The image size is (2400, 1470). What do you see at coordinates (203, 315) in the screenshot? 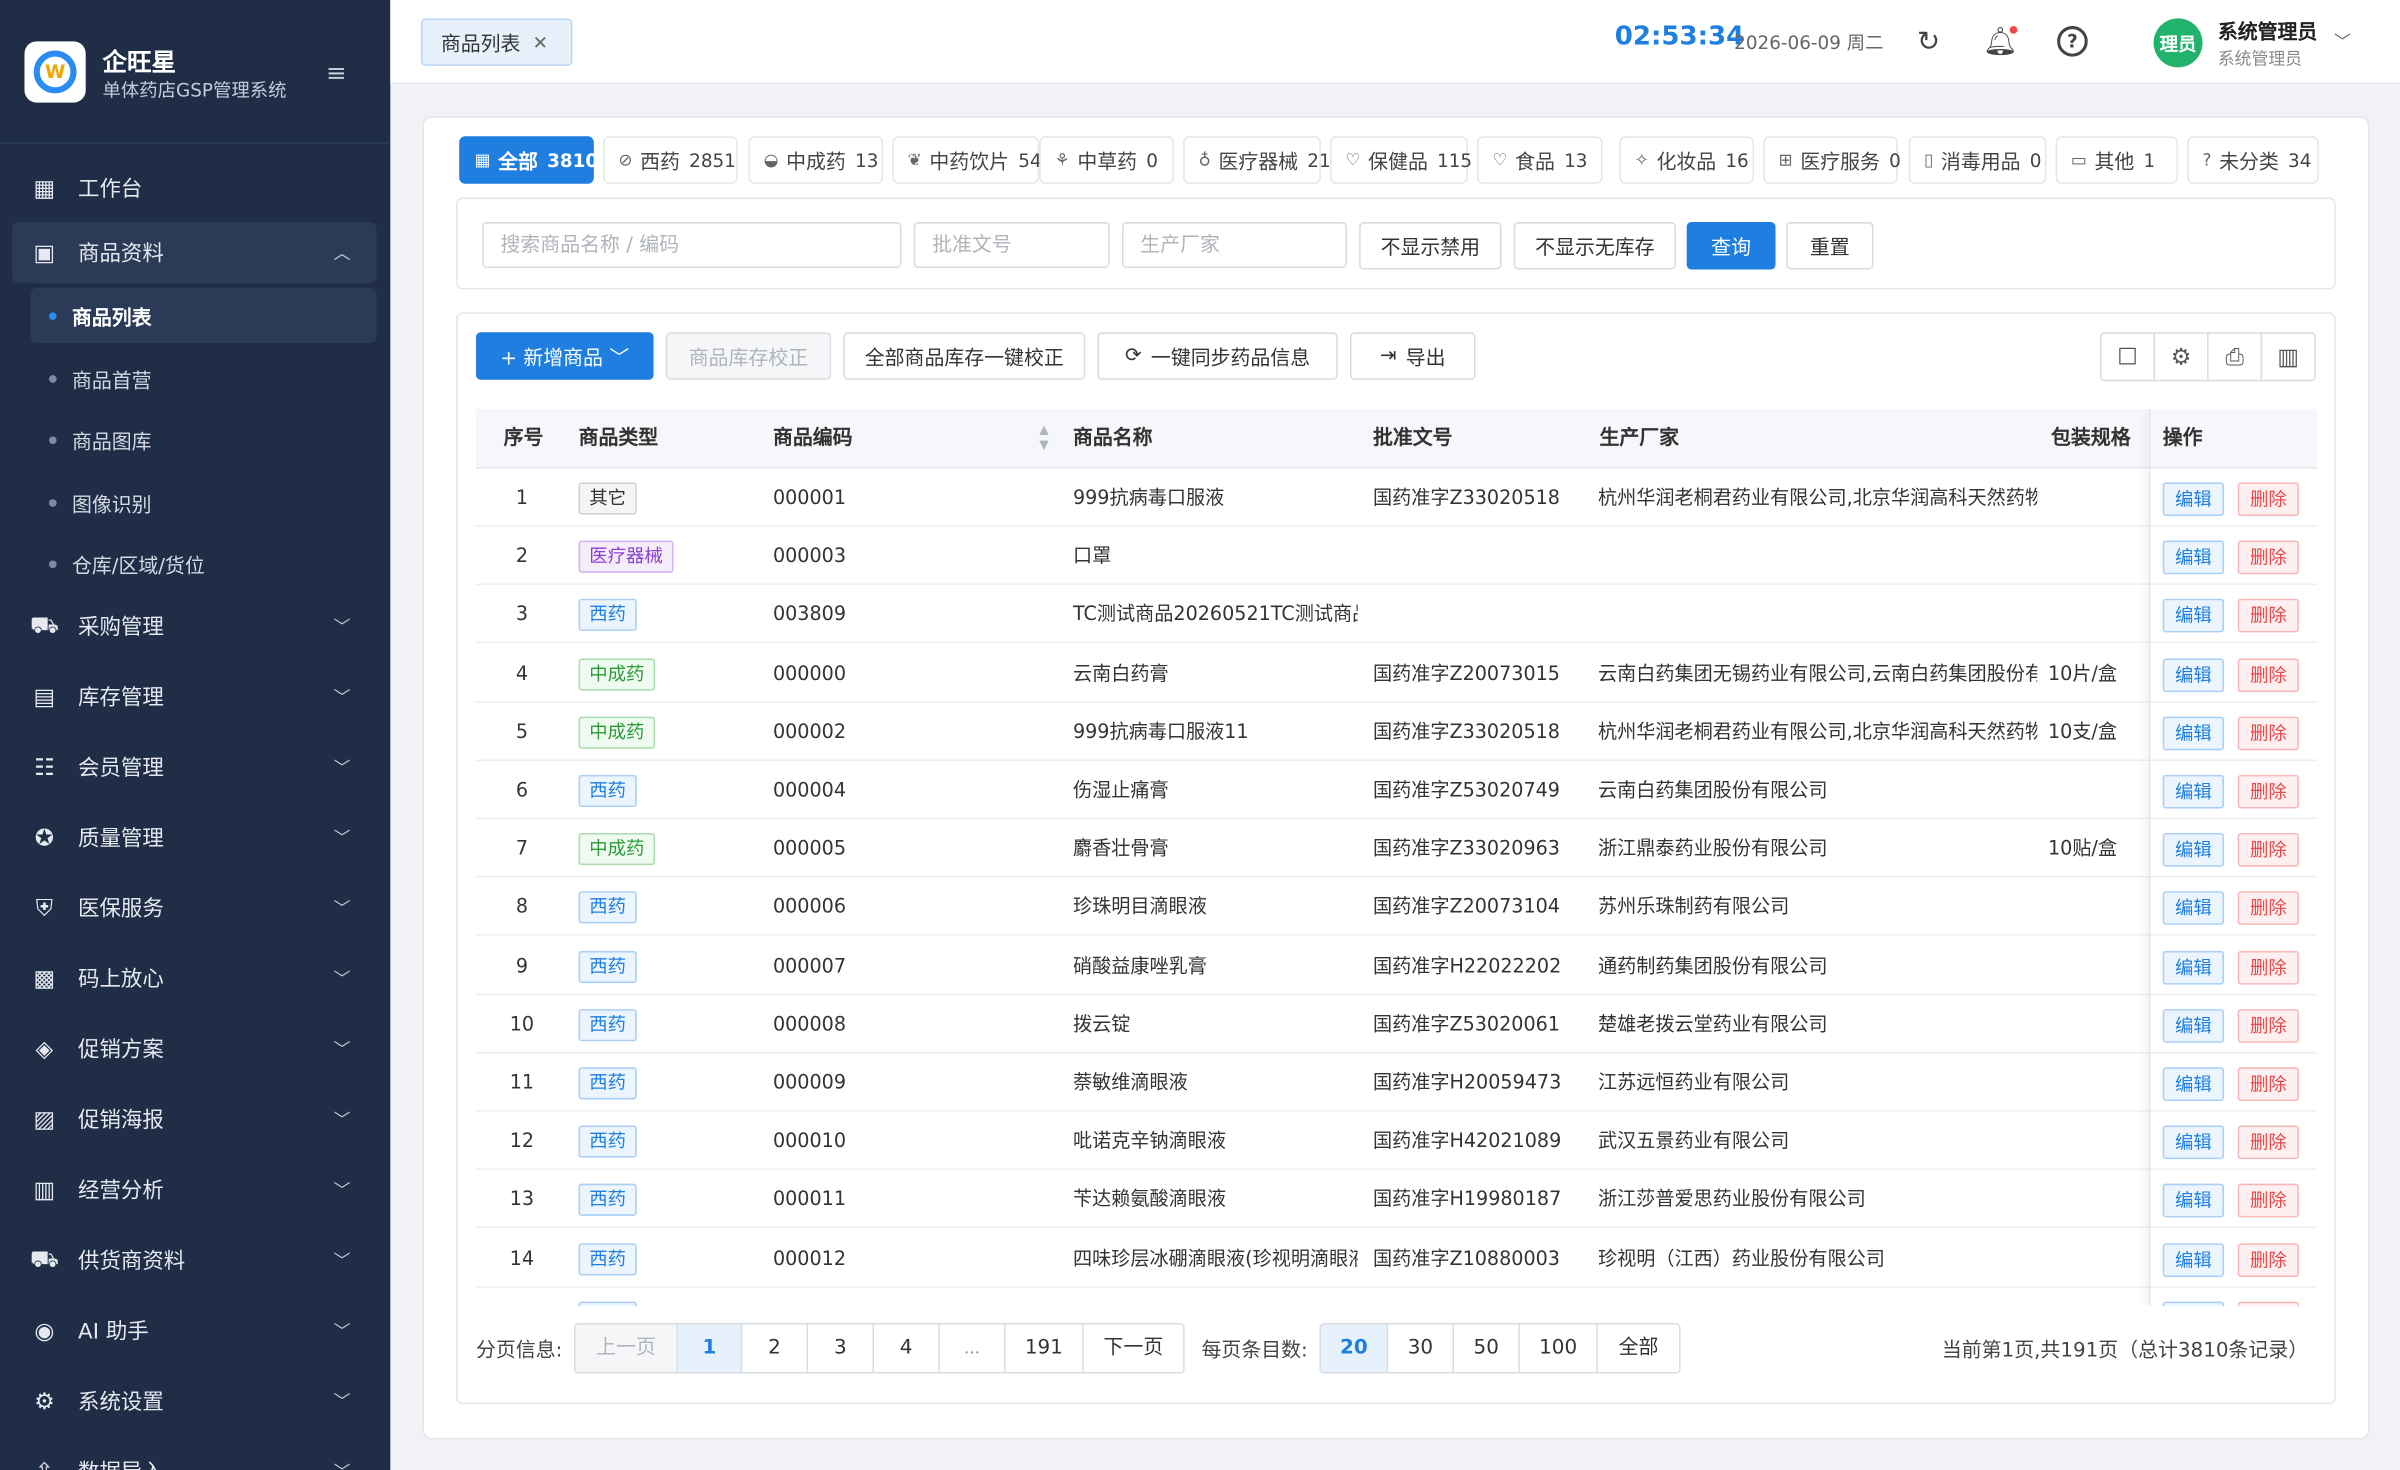
I see `sidebar-subitem: 商品列表` at bounding box center [203, 315].